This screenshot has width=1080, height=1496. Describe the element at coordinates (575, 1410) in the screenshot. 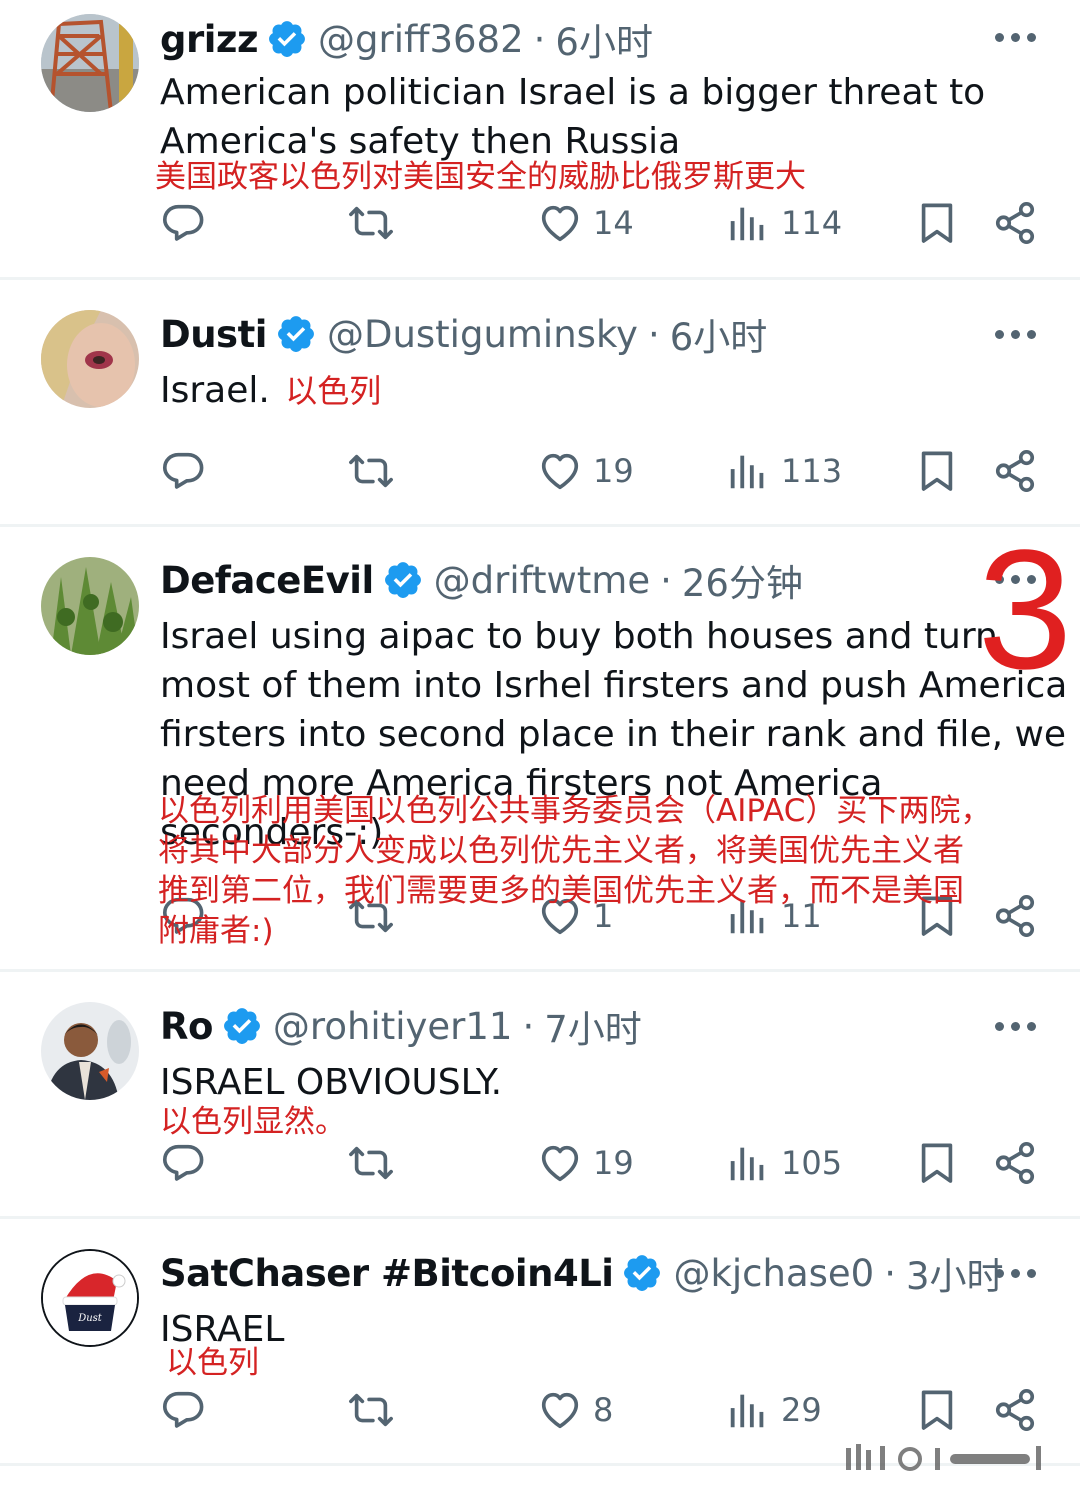

I see `like-button: 8` at that location.